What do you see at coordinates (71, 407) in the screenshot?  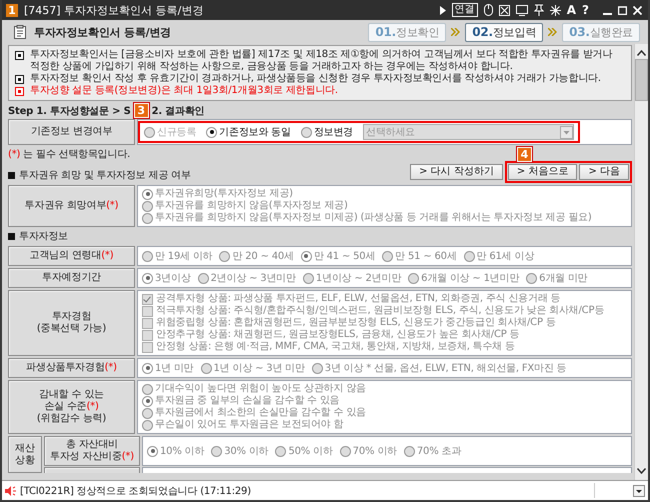 I see `question-label: 감내할 수 있는 손실 수준(*) (위험감수 능력)` at bounding box center [71, 407].